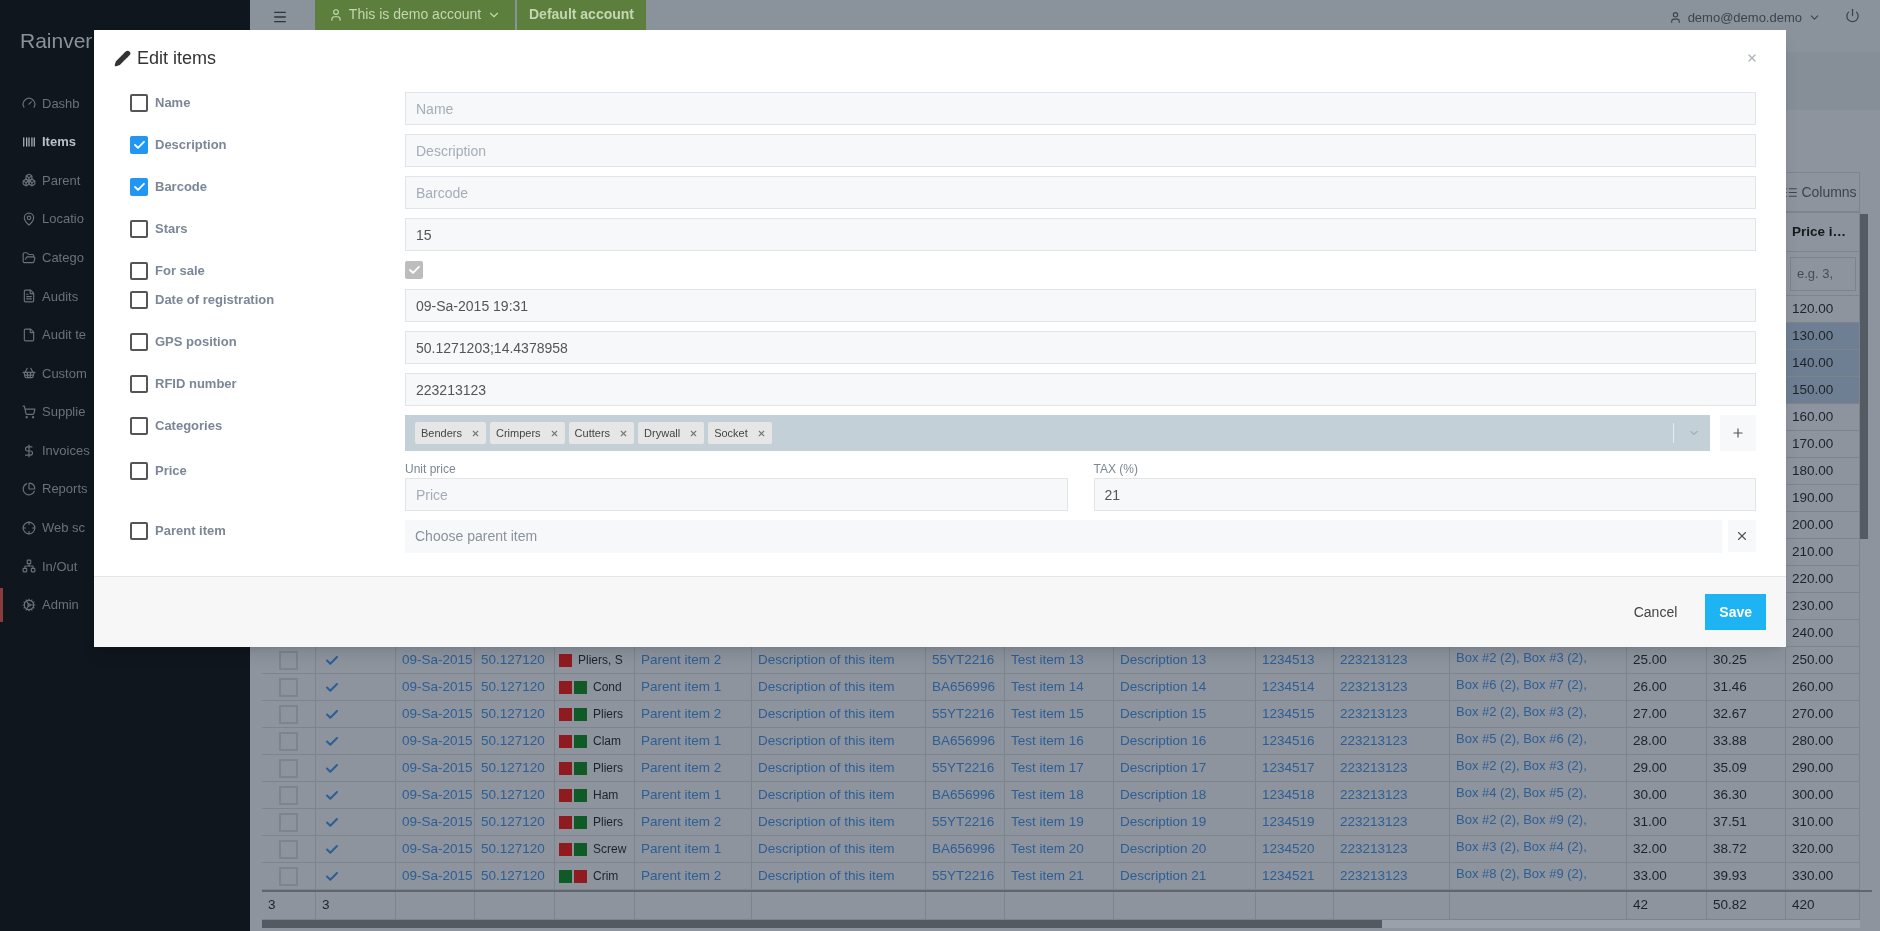  What do you see at coordinates (196, 384) in the screenshot?
I see `field-label: RFID number` at bounding box center [196, 384].